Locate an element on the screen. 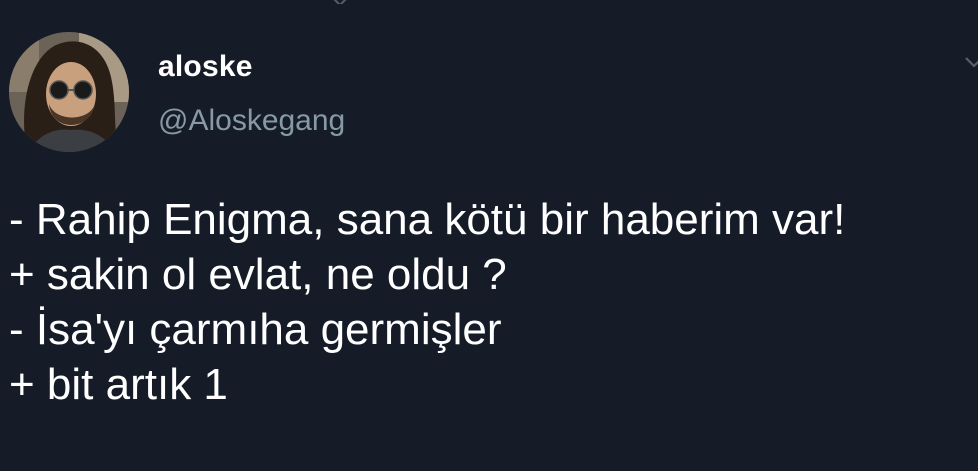 This screenshot has height=471, width=978. user-handle: @Aloskegang is located at coordinates (251, 121).